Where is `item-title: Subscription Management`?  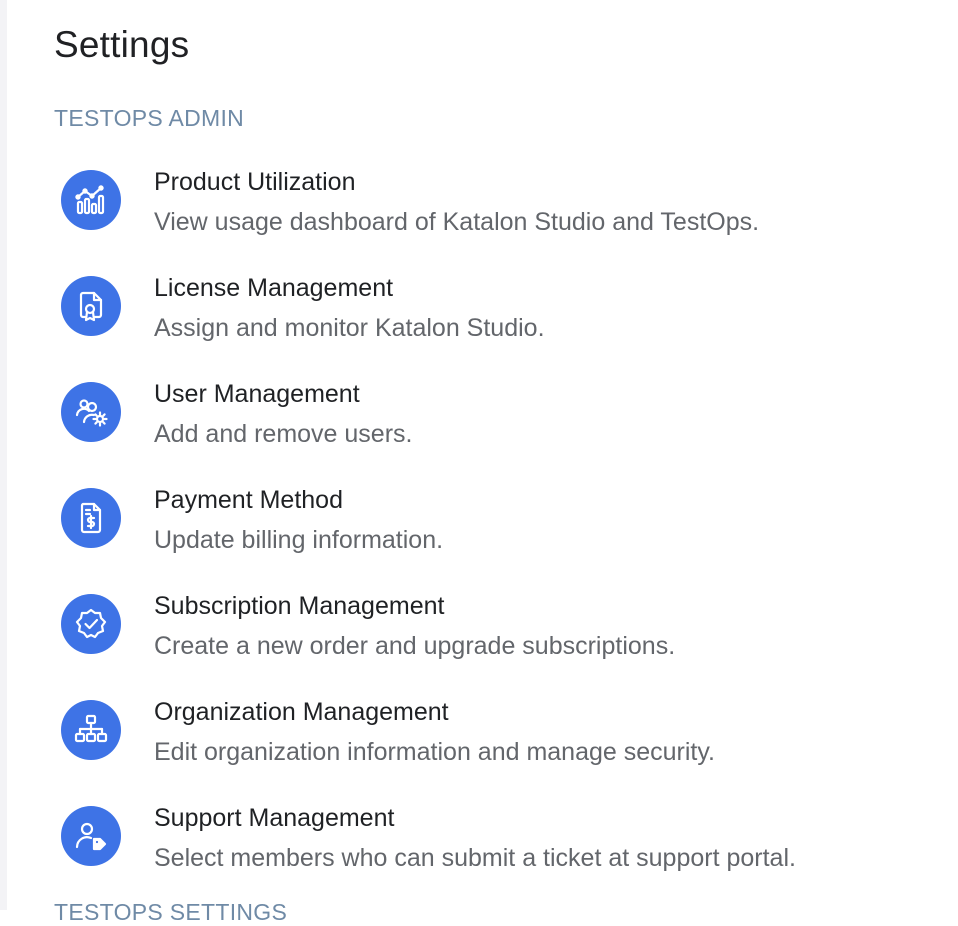
item-title: Subscription Management is located at coordinates (299, 606).